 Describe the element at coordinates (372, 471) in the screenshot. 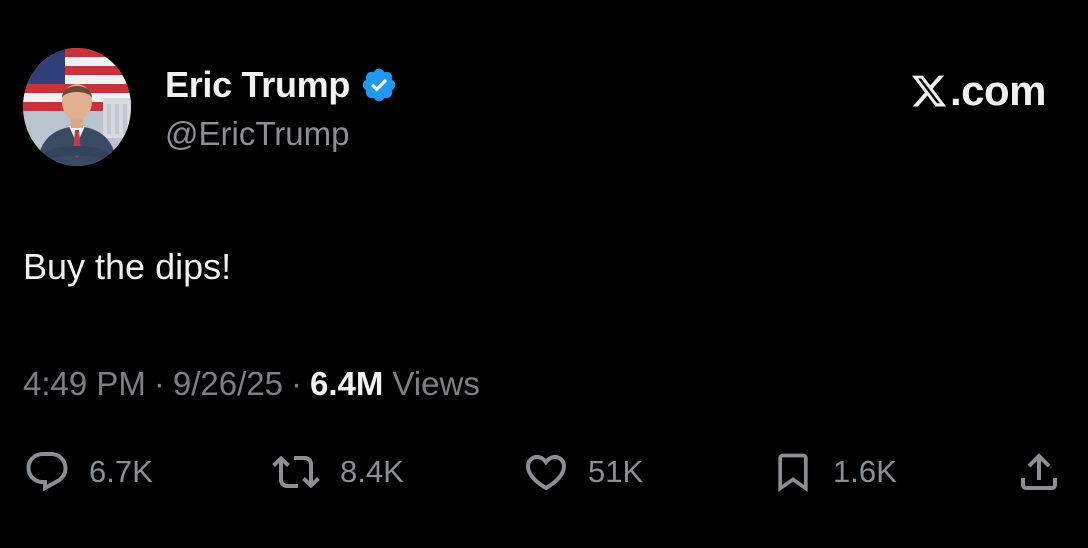

I see `retweet-count: 8.4K` at that location.